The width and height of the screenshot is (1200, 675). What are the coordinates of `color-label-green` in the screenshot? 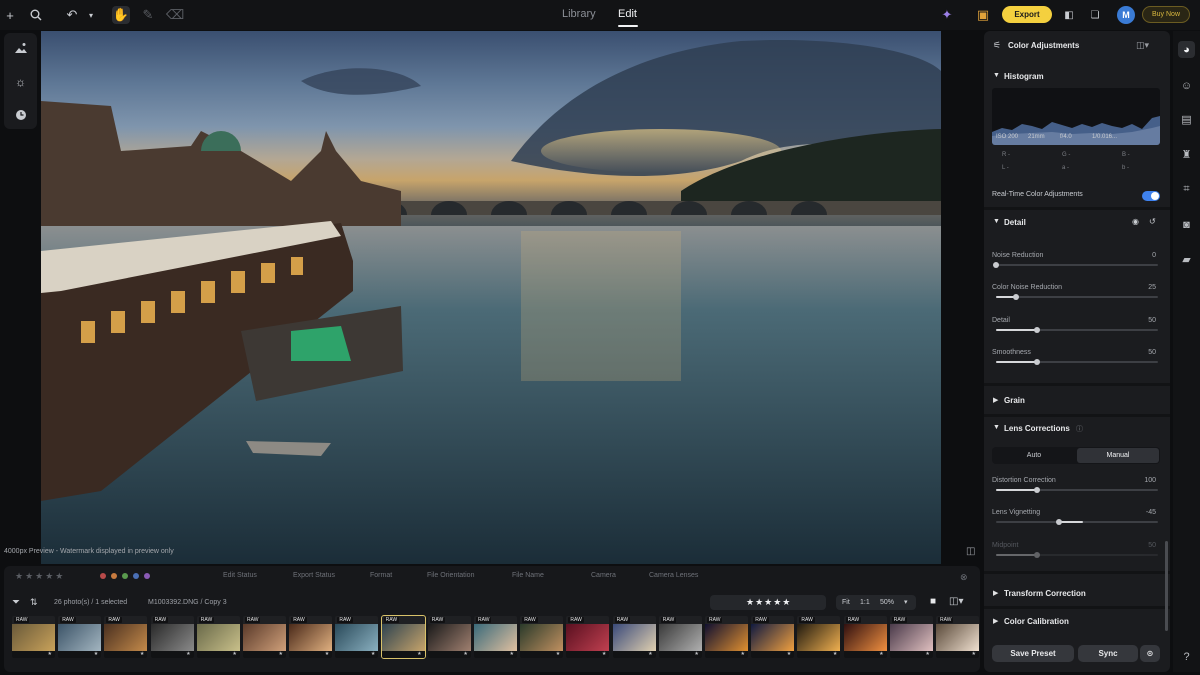 It's located at (125, 576).